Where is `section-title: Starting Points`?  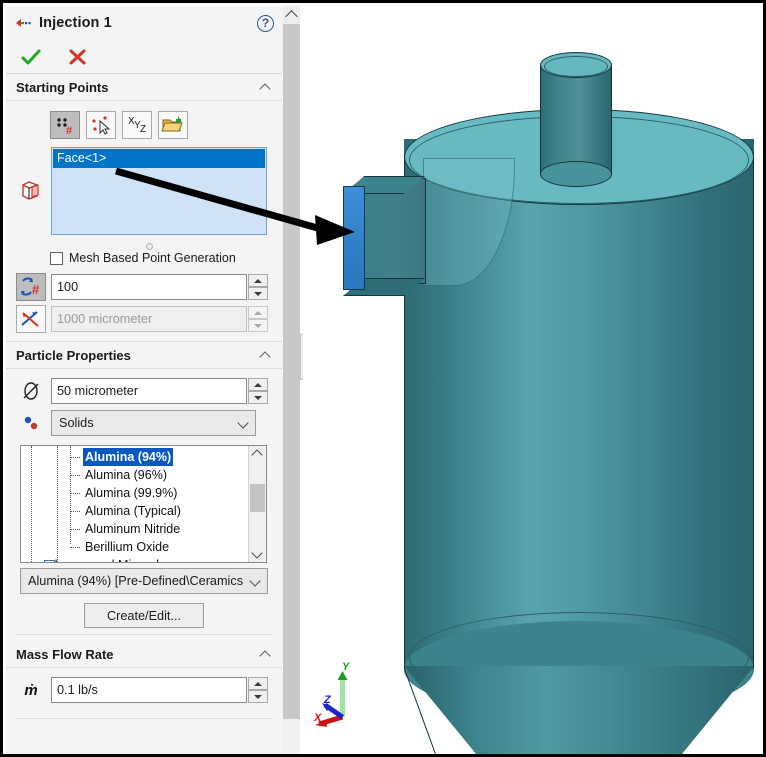 section-title: Starting Points is located at coordinates (62, 87).